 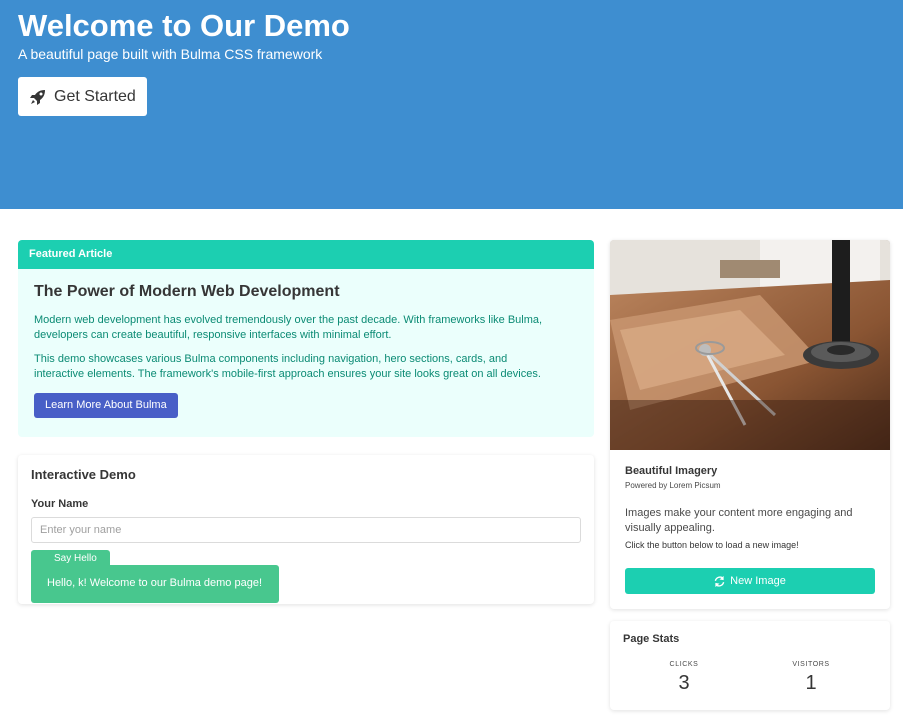 I want to click on new-image-button: New Image, so click(x=750, y=581).